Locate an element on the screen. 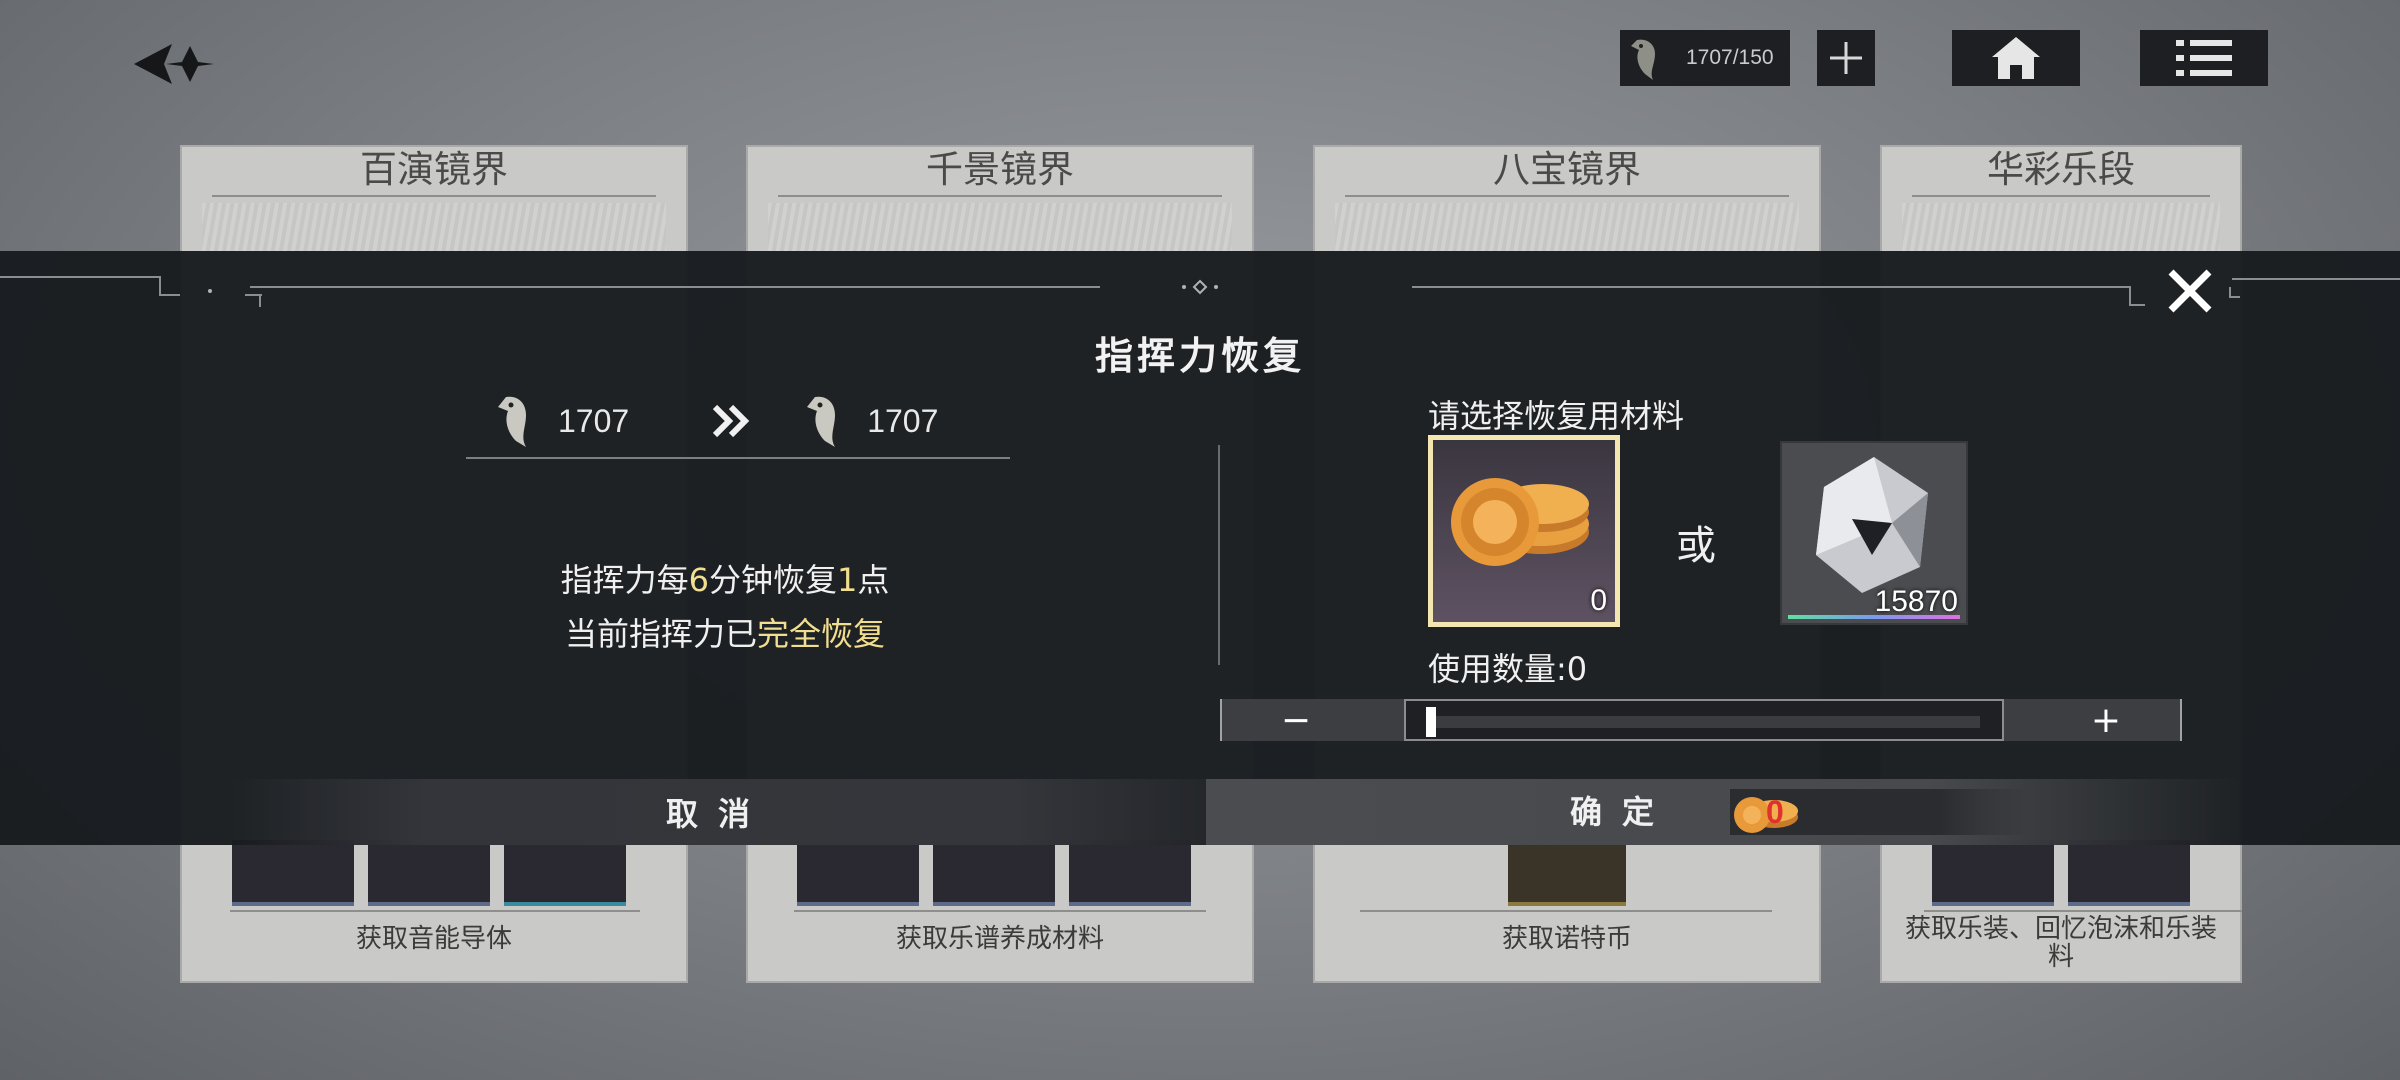 The width and height of the screenshot is (2400, 1080). close-icon is located at coordinates (2190, 291).